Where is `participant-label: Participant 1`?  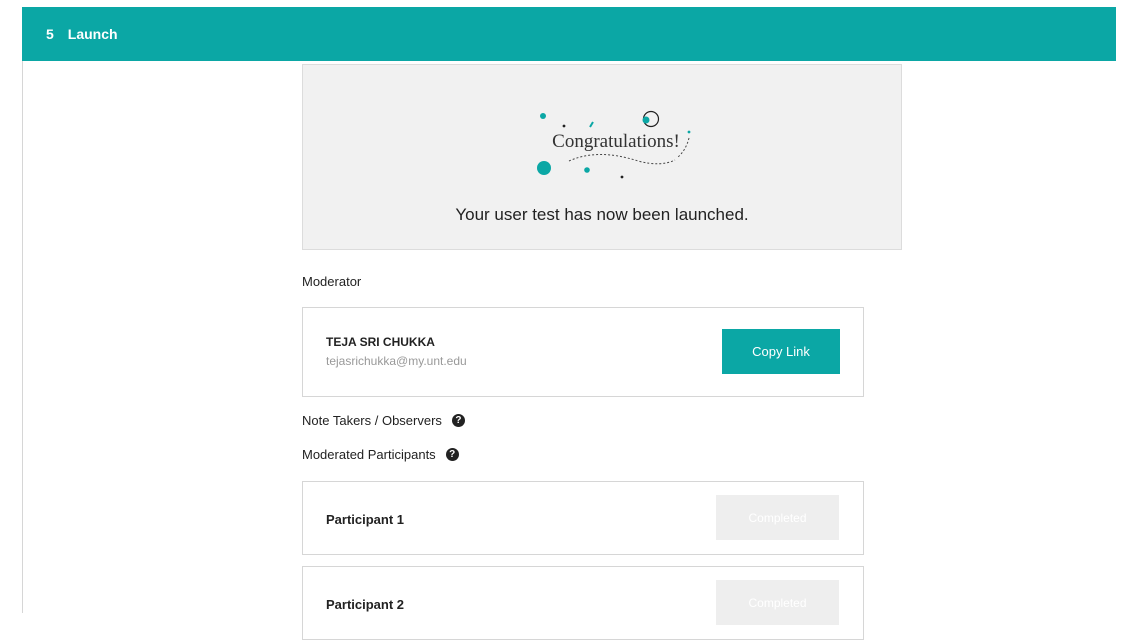 participant-label: Participant 1 is located at coordinates (365, 519).